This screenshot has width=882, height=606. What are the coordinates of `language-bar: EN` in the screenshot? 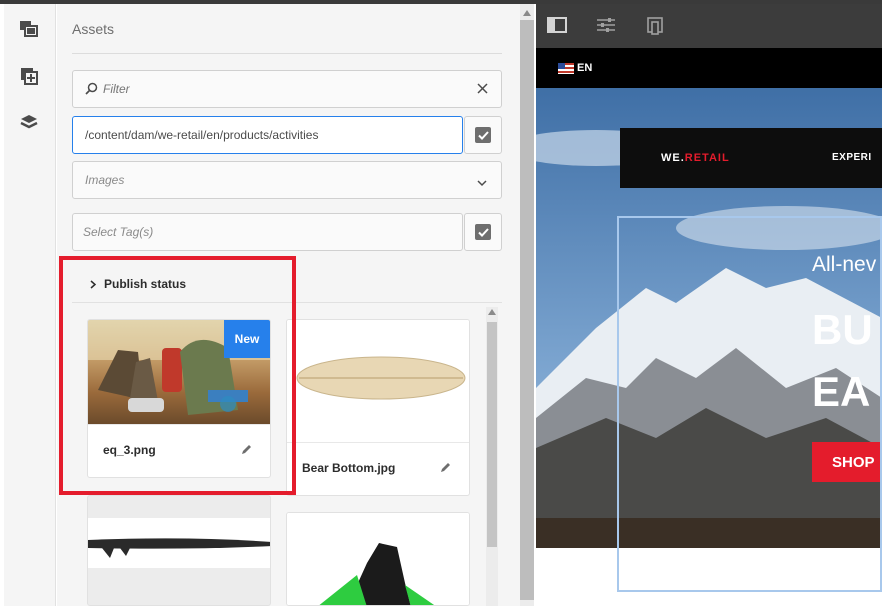 It's located at (709, 68).